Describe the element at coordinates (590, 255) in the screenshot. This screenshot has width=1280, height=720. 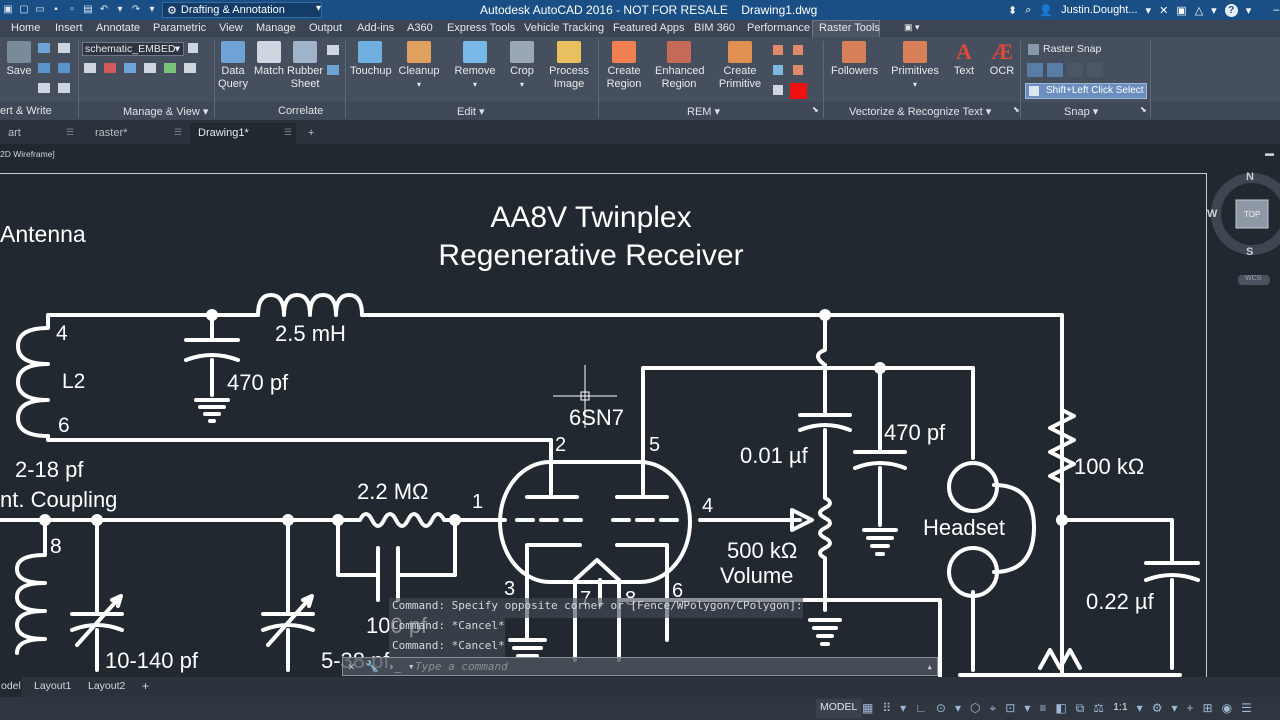
I see `schematic-title-line2: Regenerative Receiver` at that location.